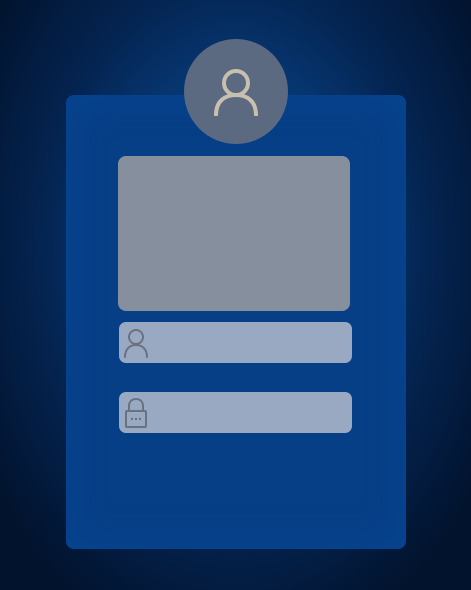 This screenshot has width=471, height=590. I want to click on lock-icon, so click(136, 412).